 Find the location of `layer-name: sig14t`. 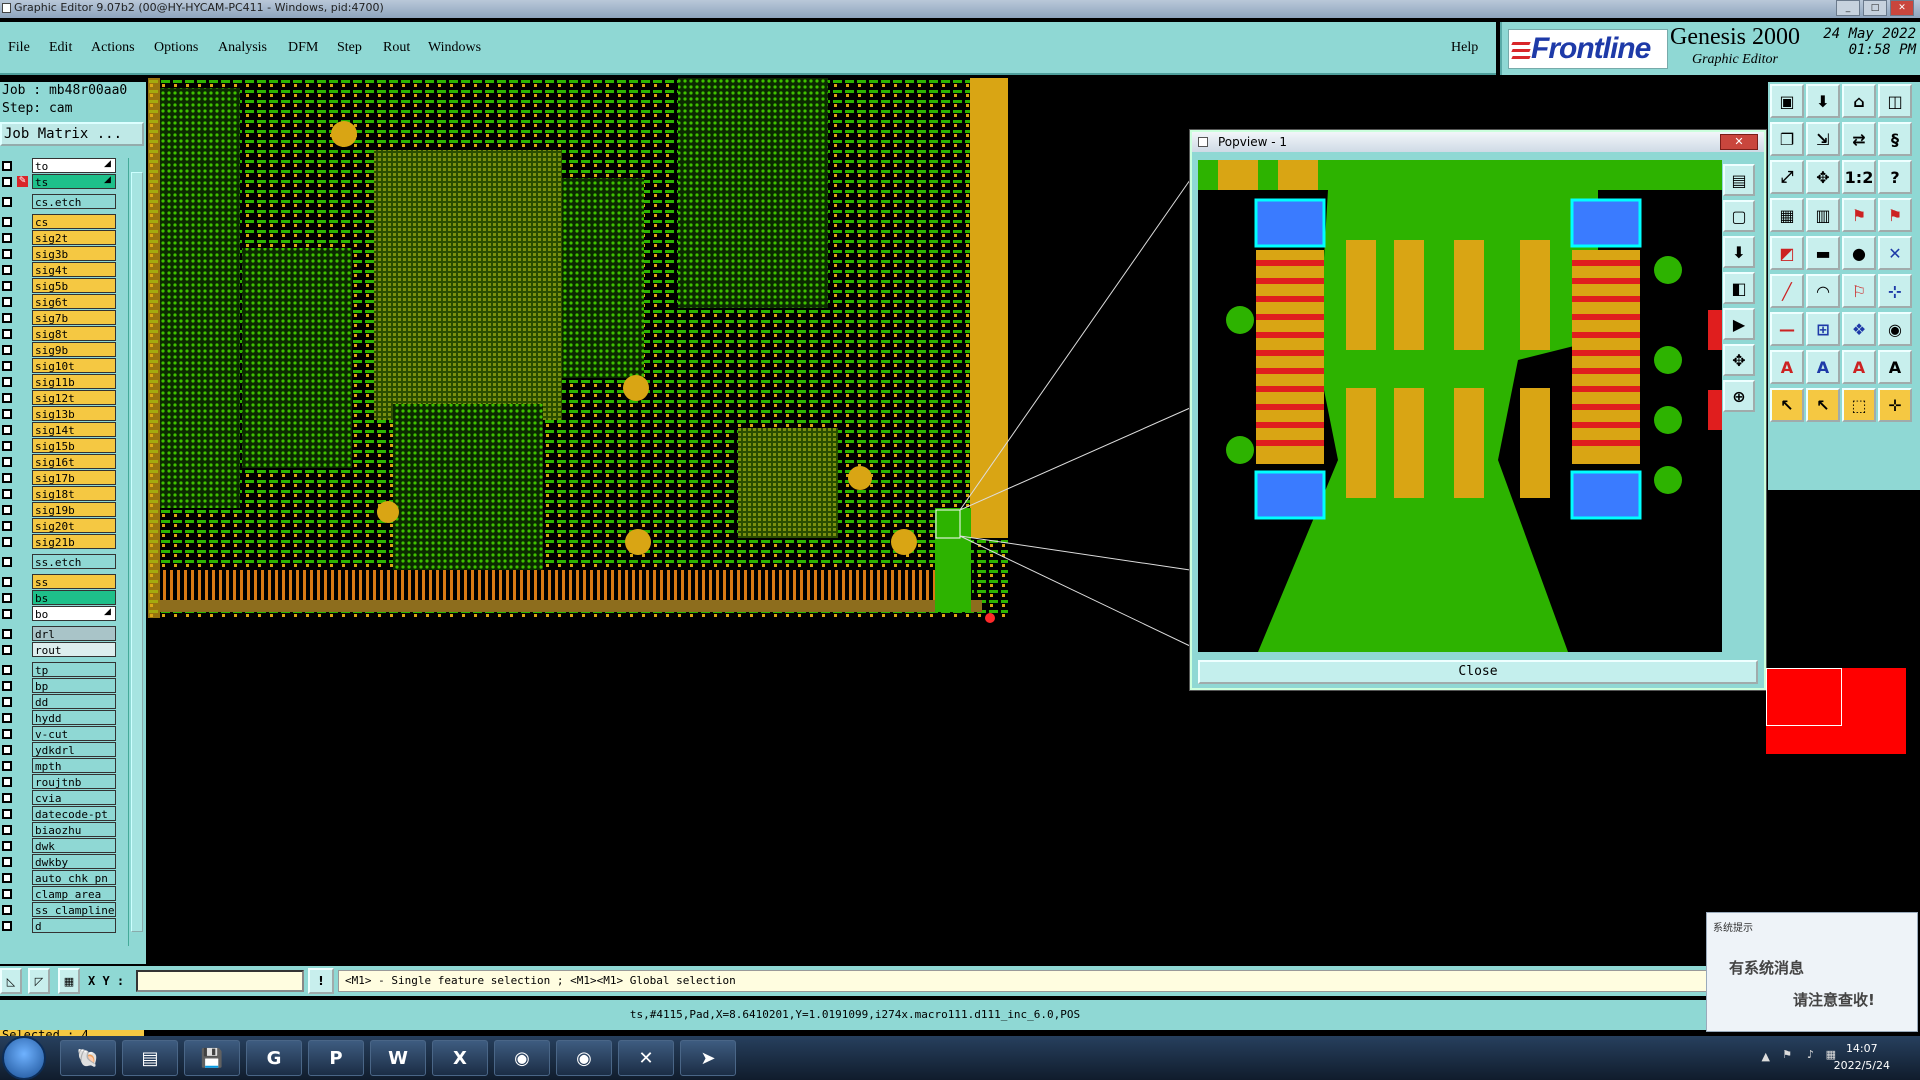

layer-name: sig14t is located at coordinates (74, 429).